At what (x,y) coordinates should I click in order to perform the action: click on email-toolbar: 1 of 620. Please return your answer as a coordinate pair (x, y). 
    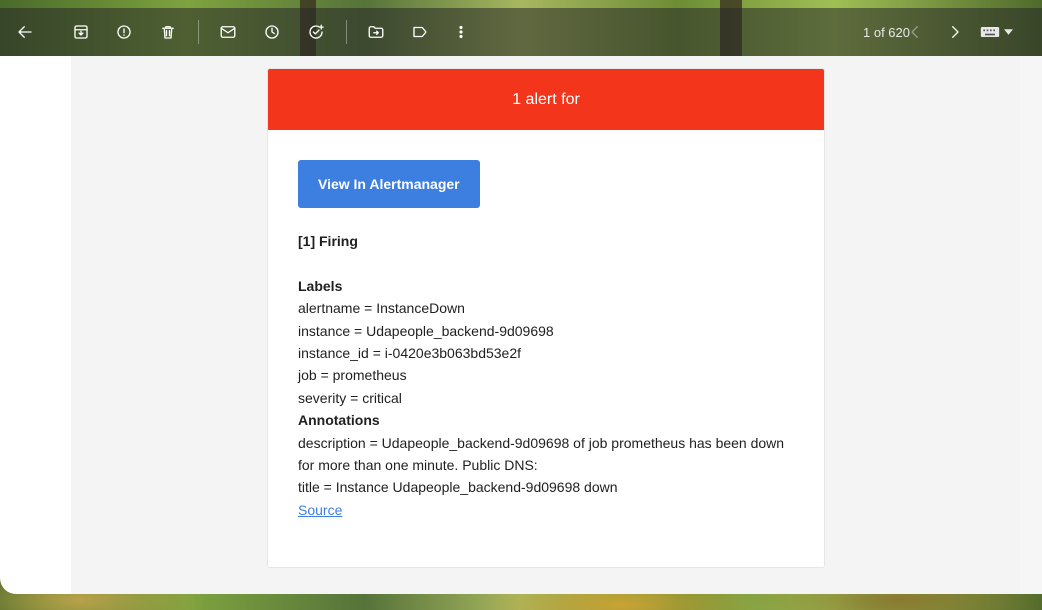
    Looking at the image, I should click on (521, 32).